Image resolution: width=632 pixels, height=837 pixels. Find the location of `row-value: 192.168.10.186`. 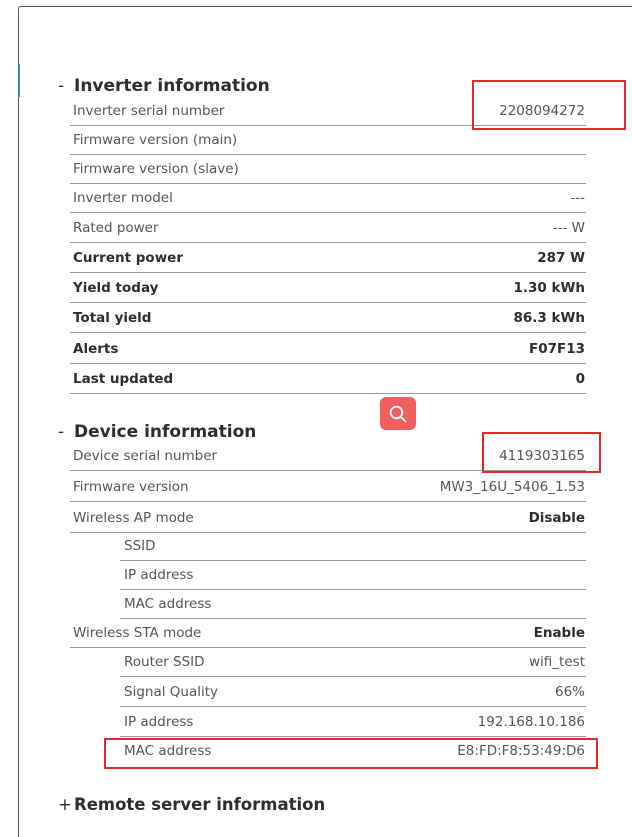

row-value: 192.168.10.186 is located at coordinates (531, 722).